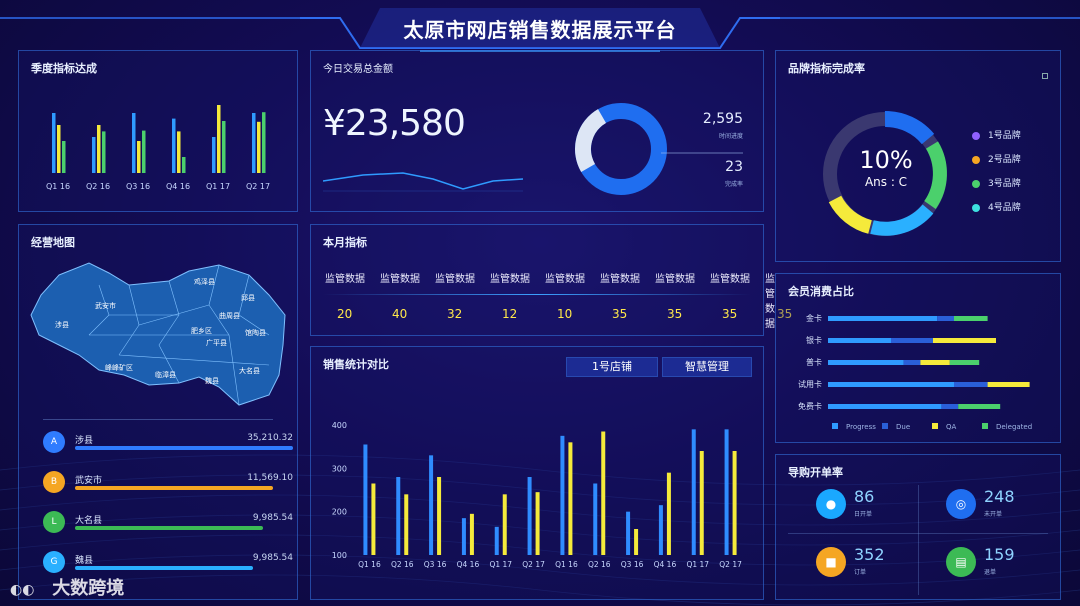 This screenshot has height=606, width=1080. Describe the element at coordinates (356, 364) in the screenshot. I see `sales-title: 销售统计对比` at that location.